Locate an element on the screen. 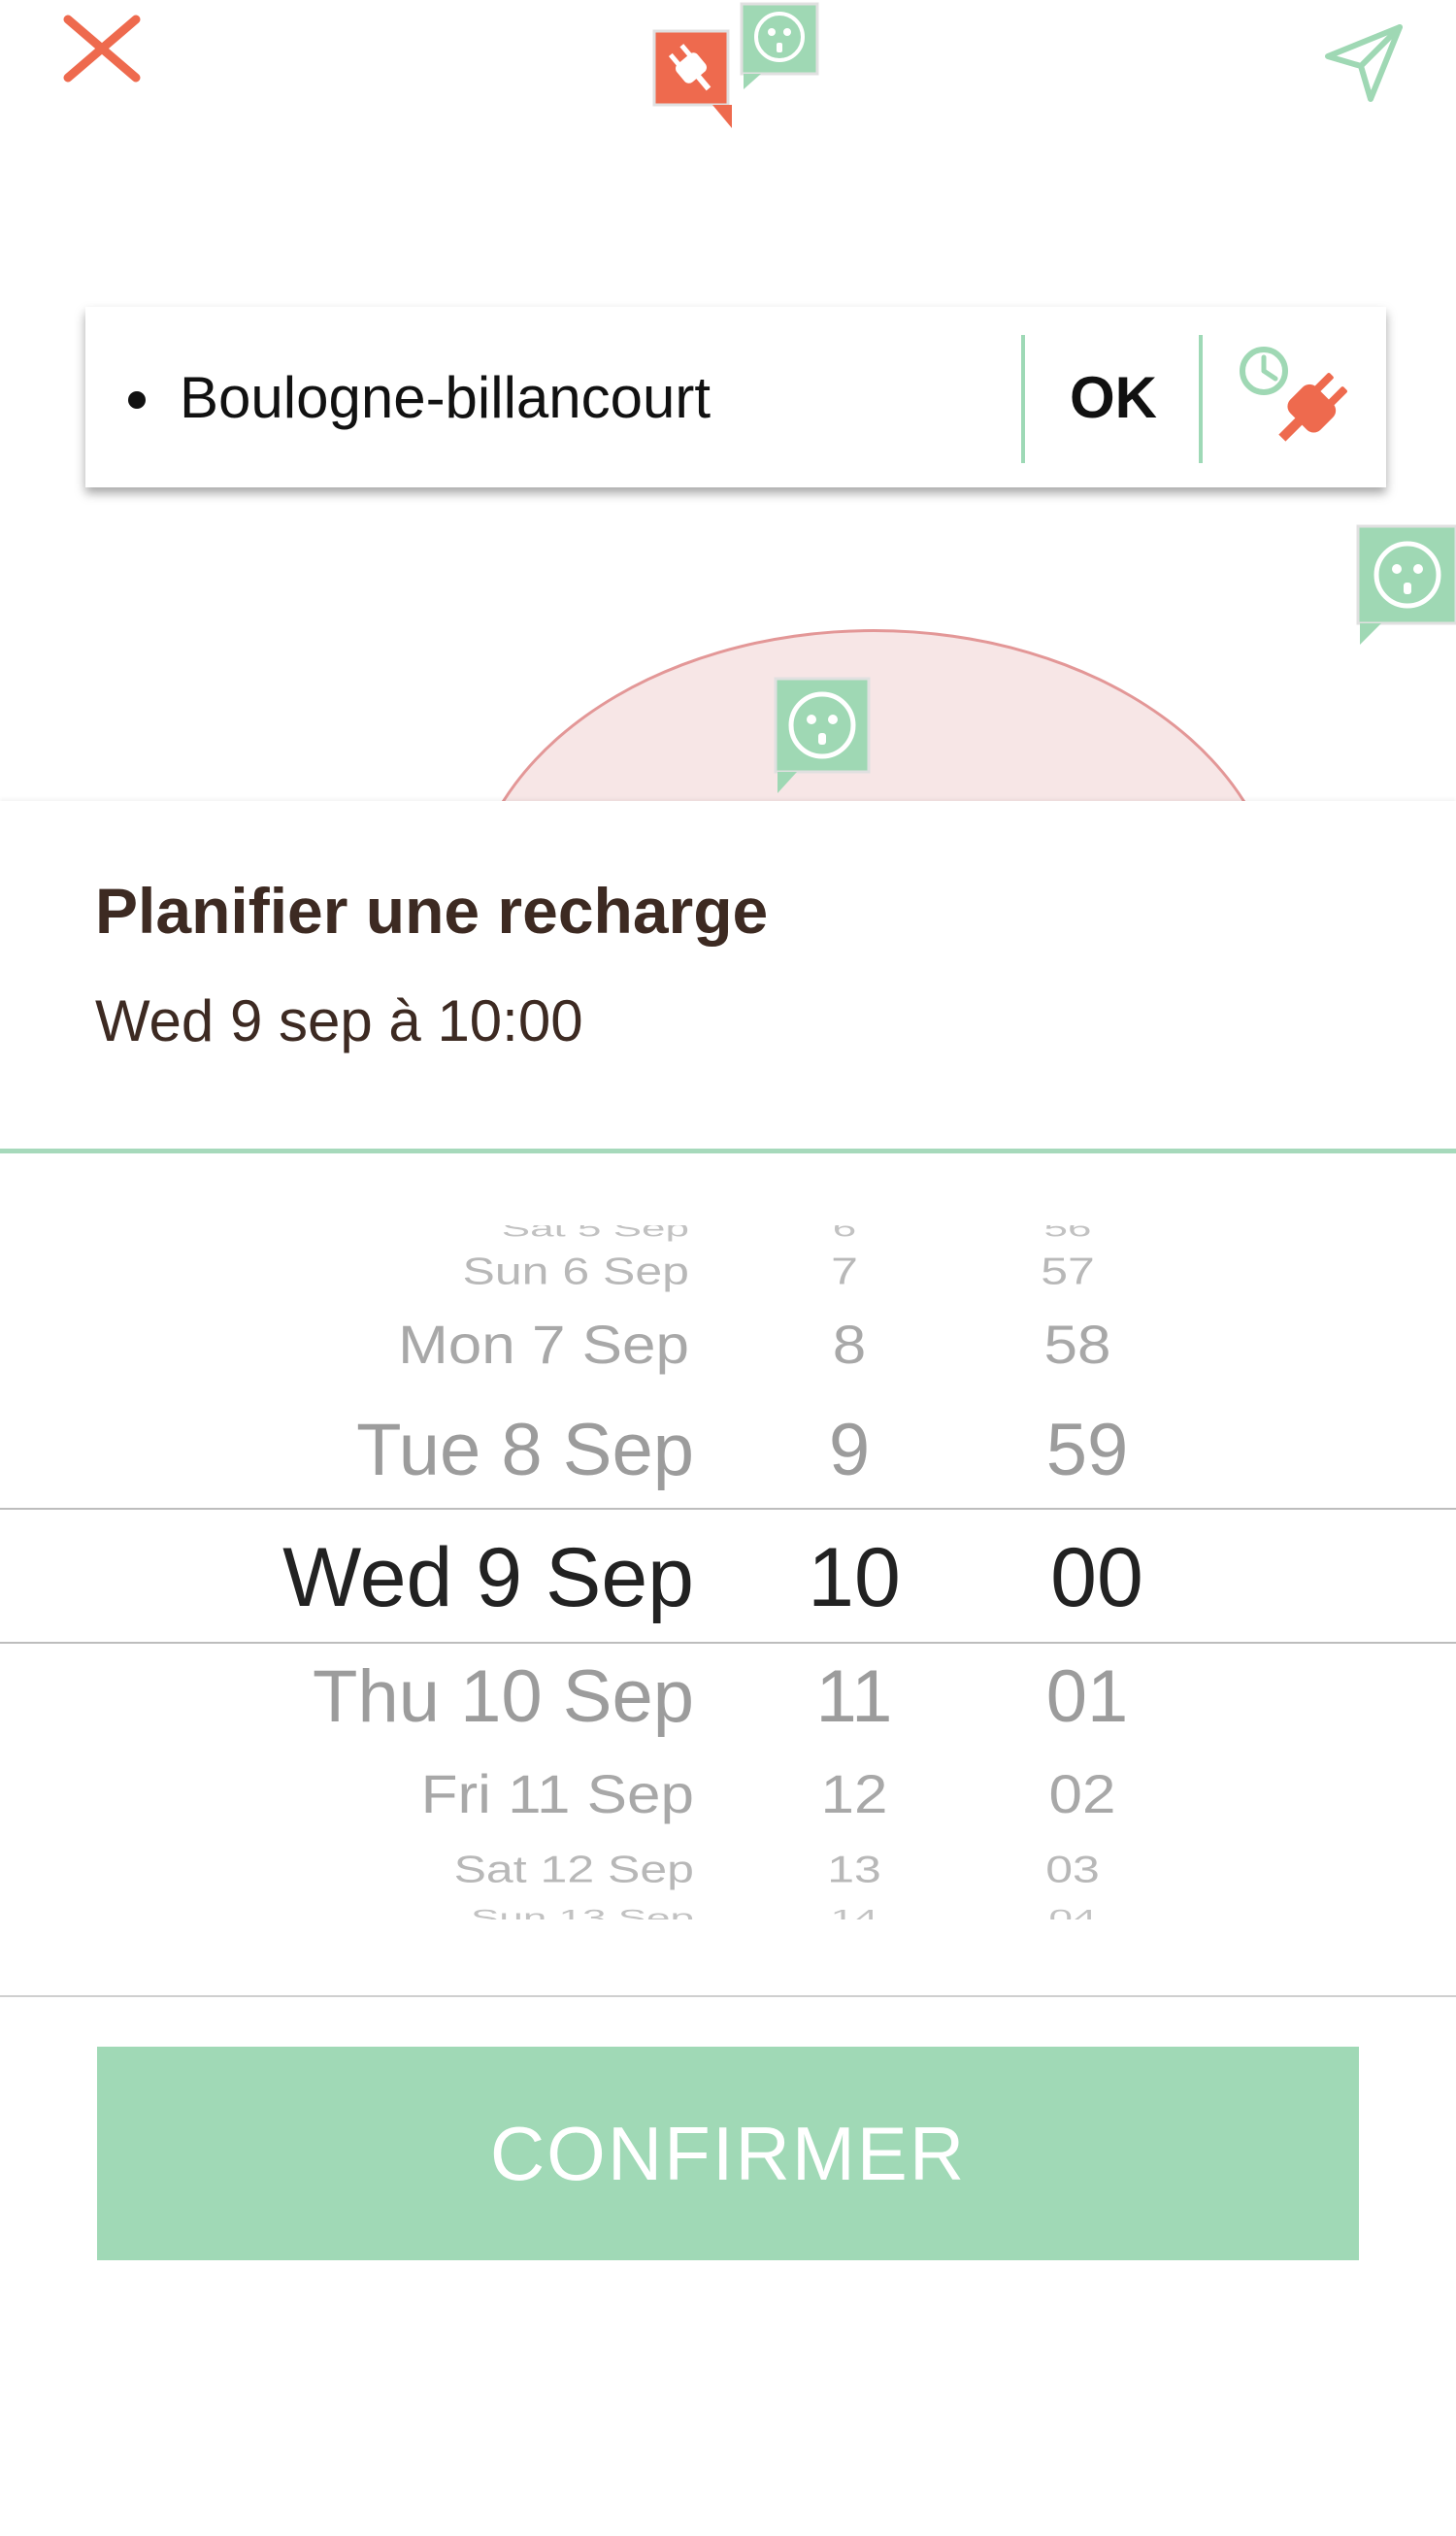 The width and height of the screenshot is (1456, 2536). picker-minute-option: 02 is located at coordinates (1082, 1795).